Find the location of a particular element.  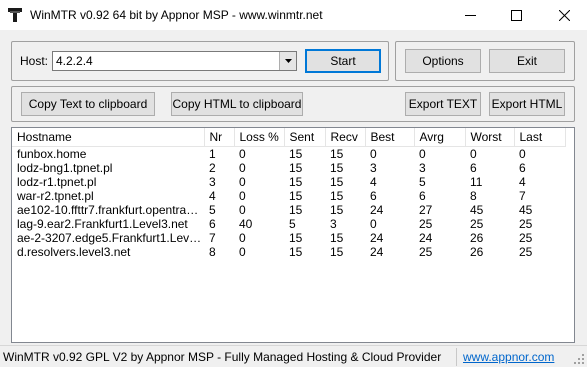

table-row: funbox.home 1 0 15 15 0 0 0 0 is located at coordinates (288, 153).